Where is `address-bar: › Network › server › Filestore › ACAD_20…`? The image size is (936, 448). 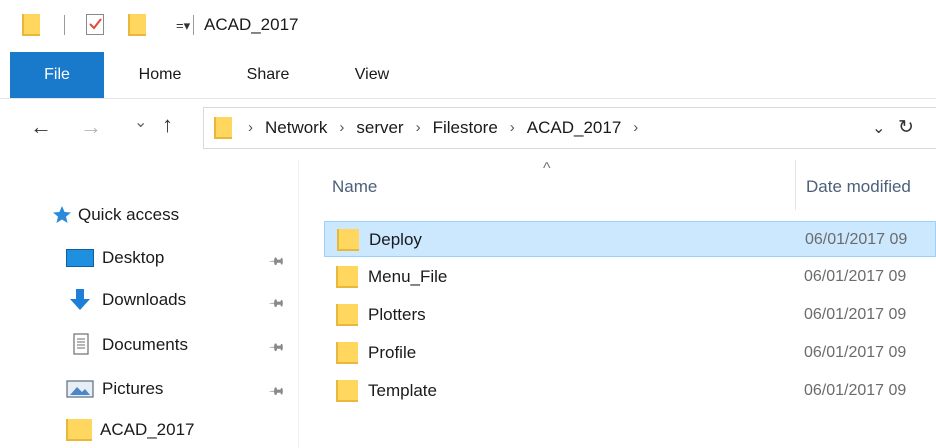 address-bar: › Network › server › Filestore › ACAD_20… is located at coordinates (569, 128).